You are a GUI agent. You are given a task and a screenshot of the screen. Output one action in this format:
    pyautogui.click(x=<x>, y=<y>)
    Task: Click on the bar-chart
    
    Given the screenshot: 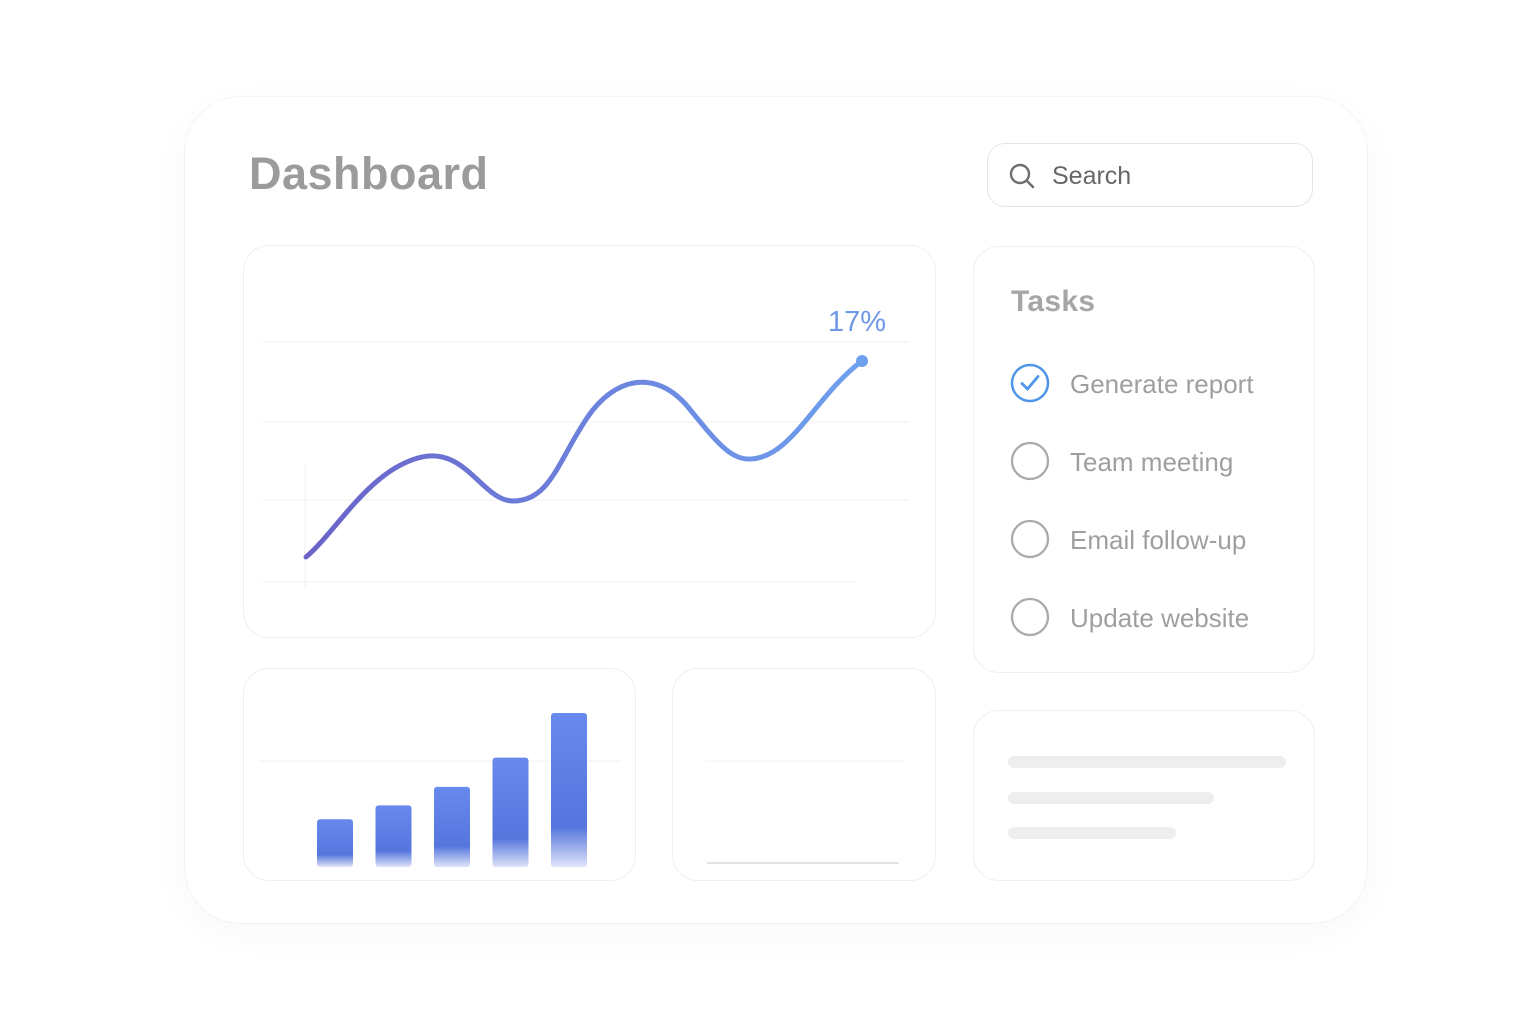 What is the action you would take?
    pyautogui.click(x=440, y=790)
    